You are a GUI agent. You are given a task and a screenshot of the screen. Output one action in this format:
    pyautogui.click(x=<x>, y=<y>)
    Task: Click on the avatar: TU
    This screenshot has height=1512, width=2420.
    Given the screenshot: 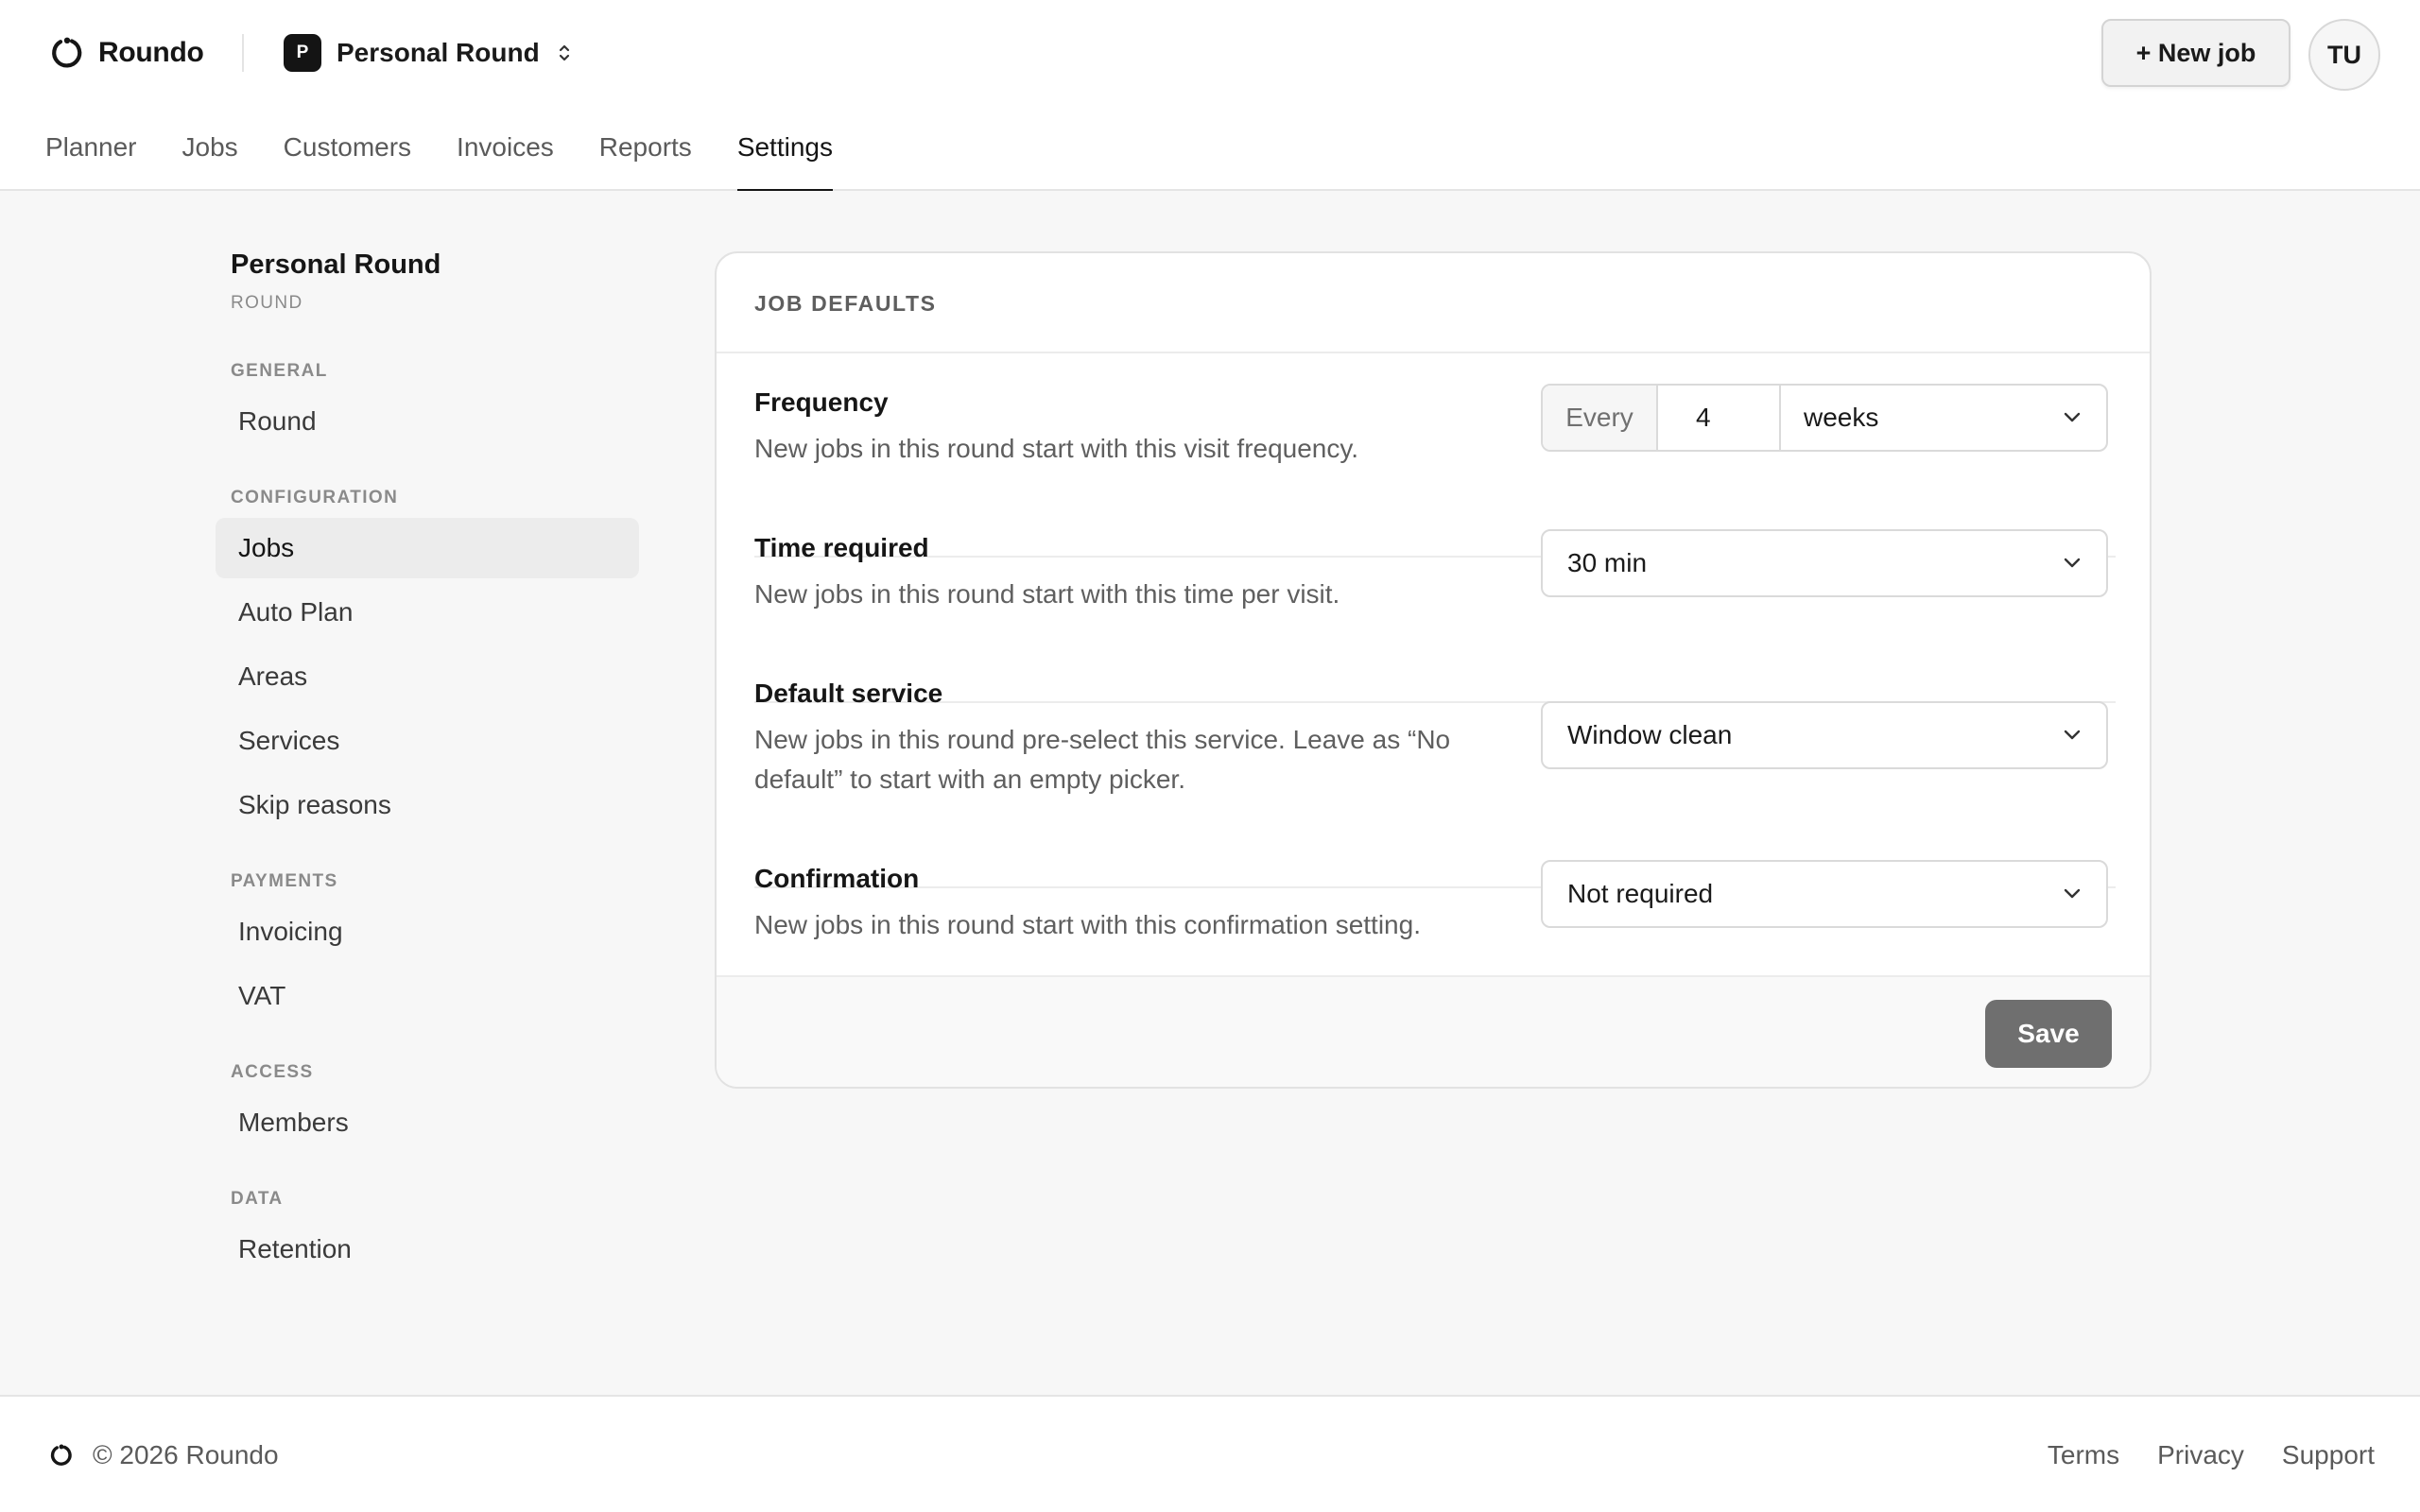 What is the action you would take?
    pyautogui.click(x=2344, y=55)
    